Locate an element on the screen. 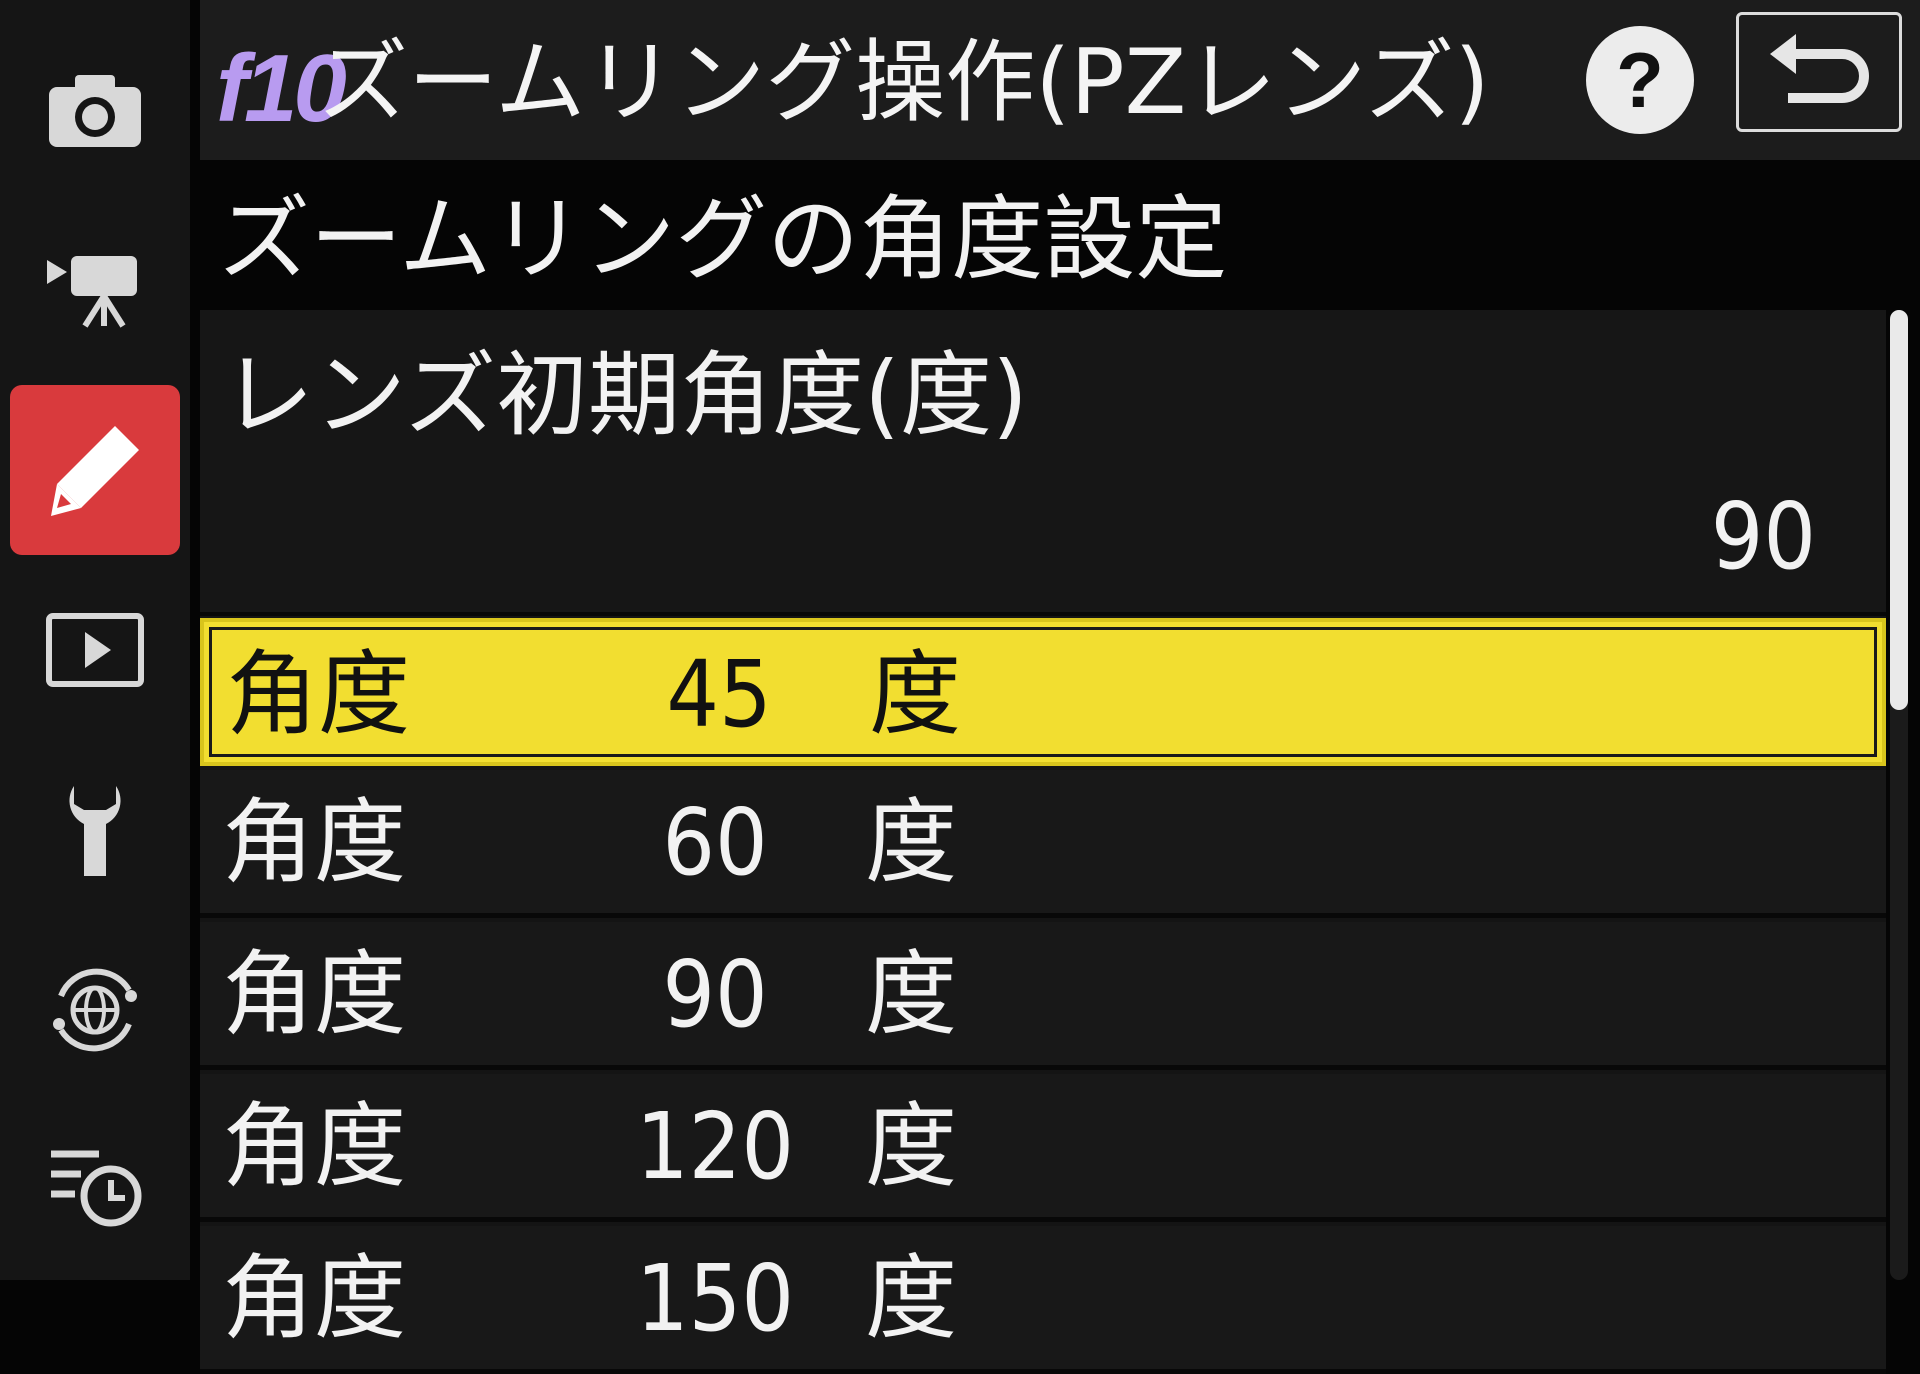 The image size is (1920, 1374). menu-sidebar is located at coordinates (95, 640).